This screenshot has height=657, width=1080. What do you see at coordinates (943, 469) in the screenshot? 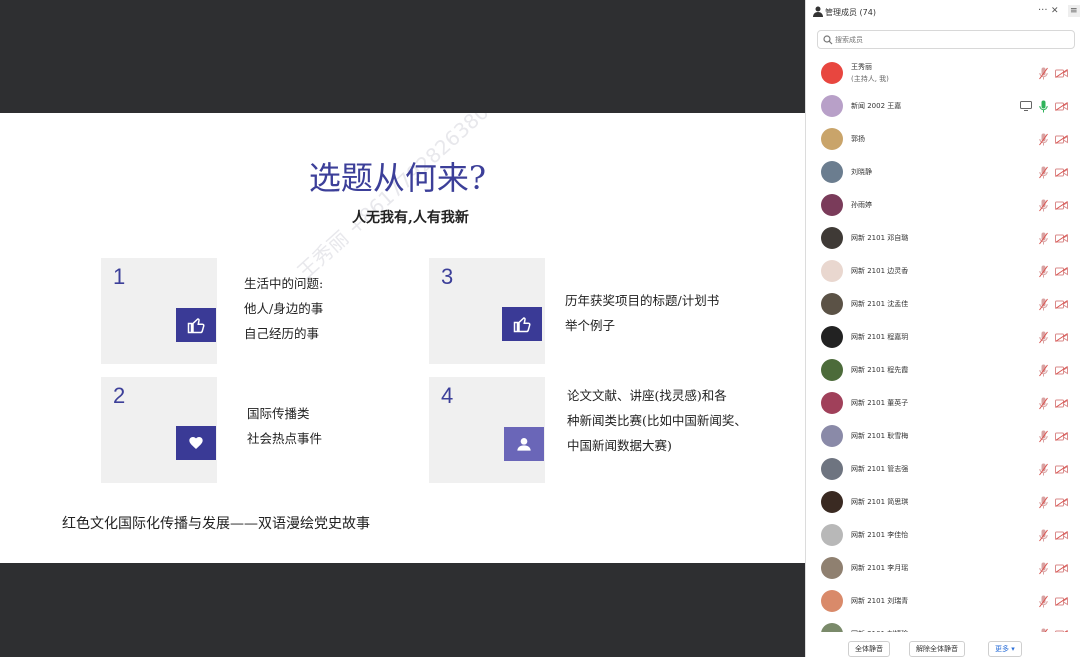
I see `member-row: 网新 2101 管志强` at bounding box center [943, 469].